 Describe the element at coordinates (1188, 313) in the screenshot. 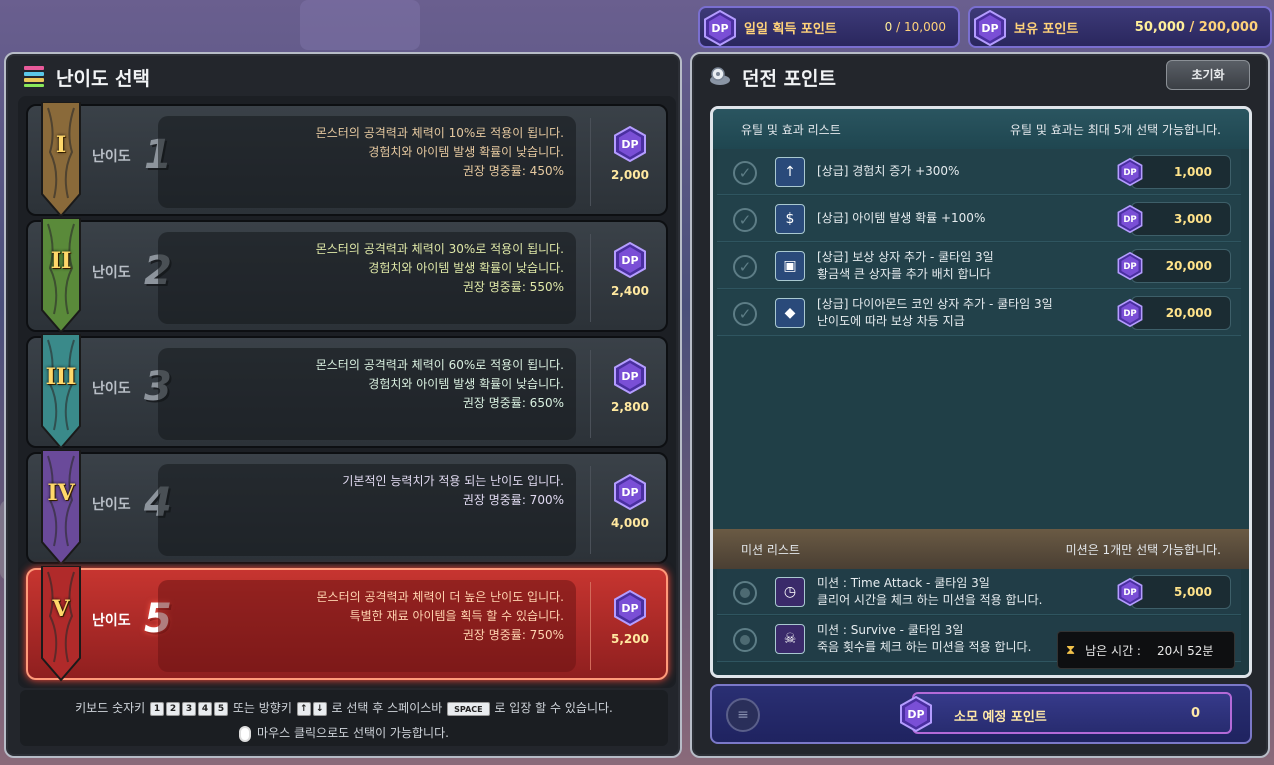

I see `price-value: 20,000` at that location.